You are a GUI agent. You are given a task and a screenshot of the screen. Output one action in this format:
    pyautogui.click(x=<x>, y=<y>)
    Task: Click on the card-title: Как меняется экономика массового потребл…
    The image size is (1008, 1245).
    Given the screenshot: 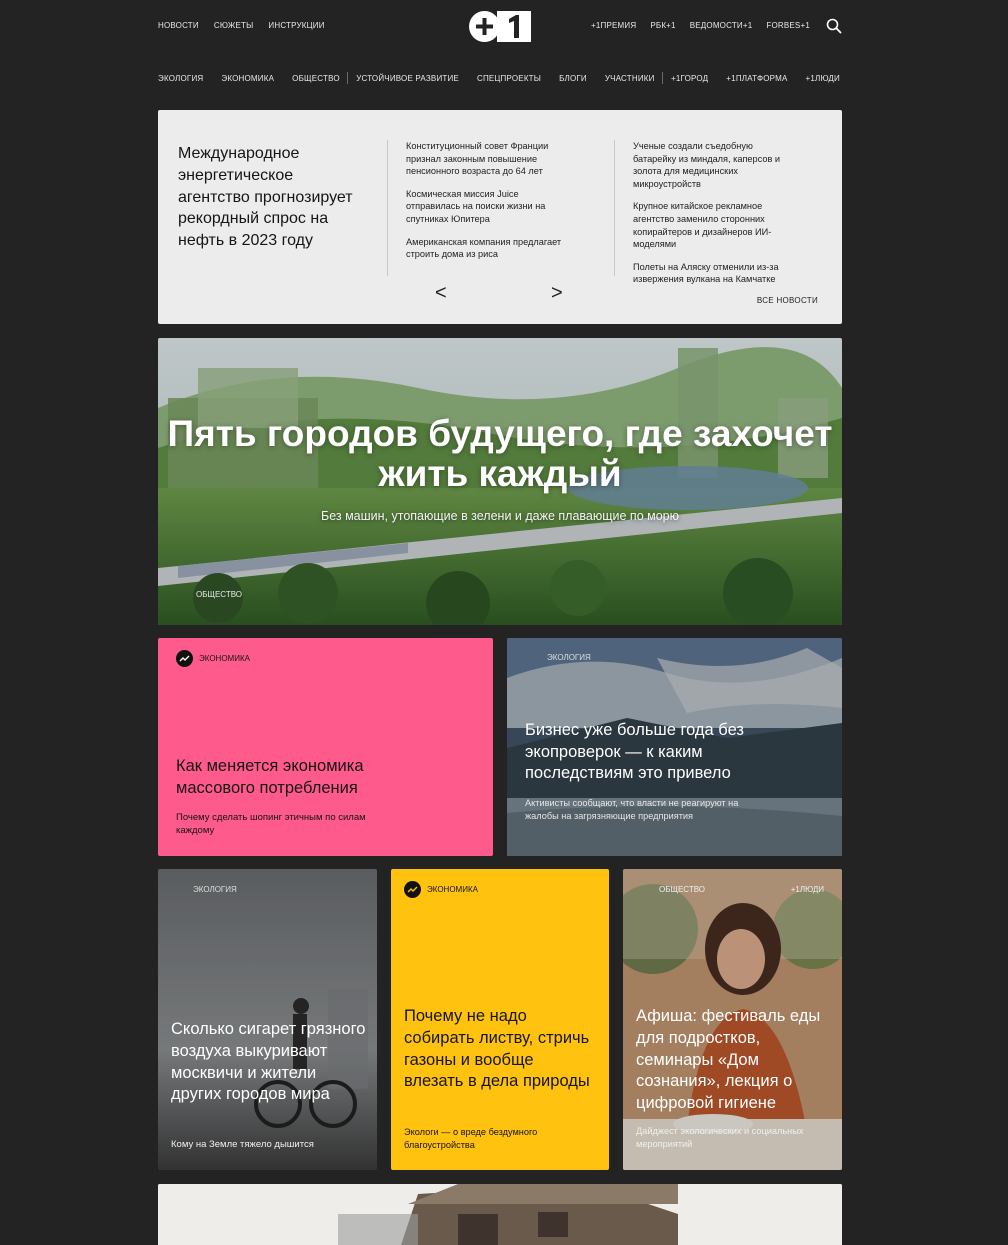 What is the action you would take?
    pyautogui.click(x=270, y=777)
    